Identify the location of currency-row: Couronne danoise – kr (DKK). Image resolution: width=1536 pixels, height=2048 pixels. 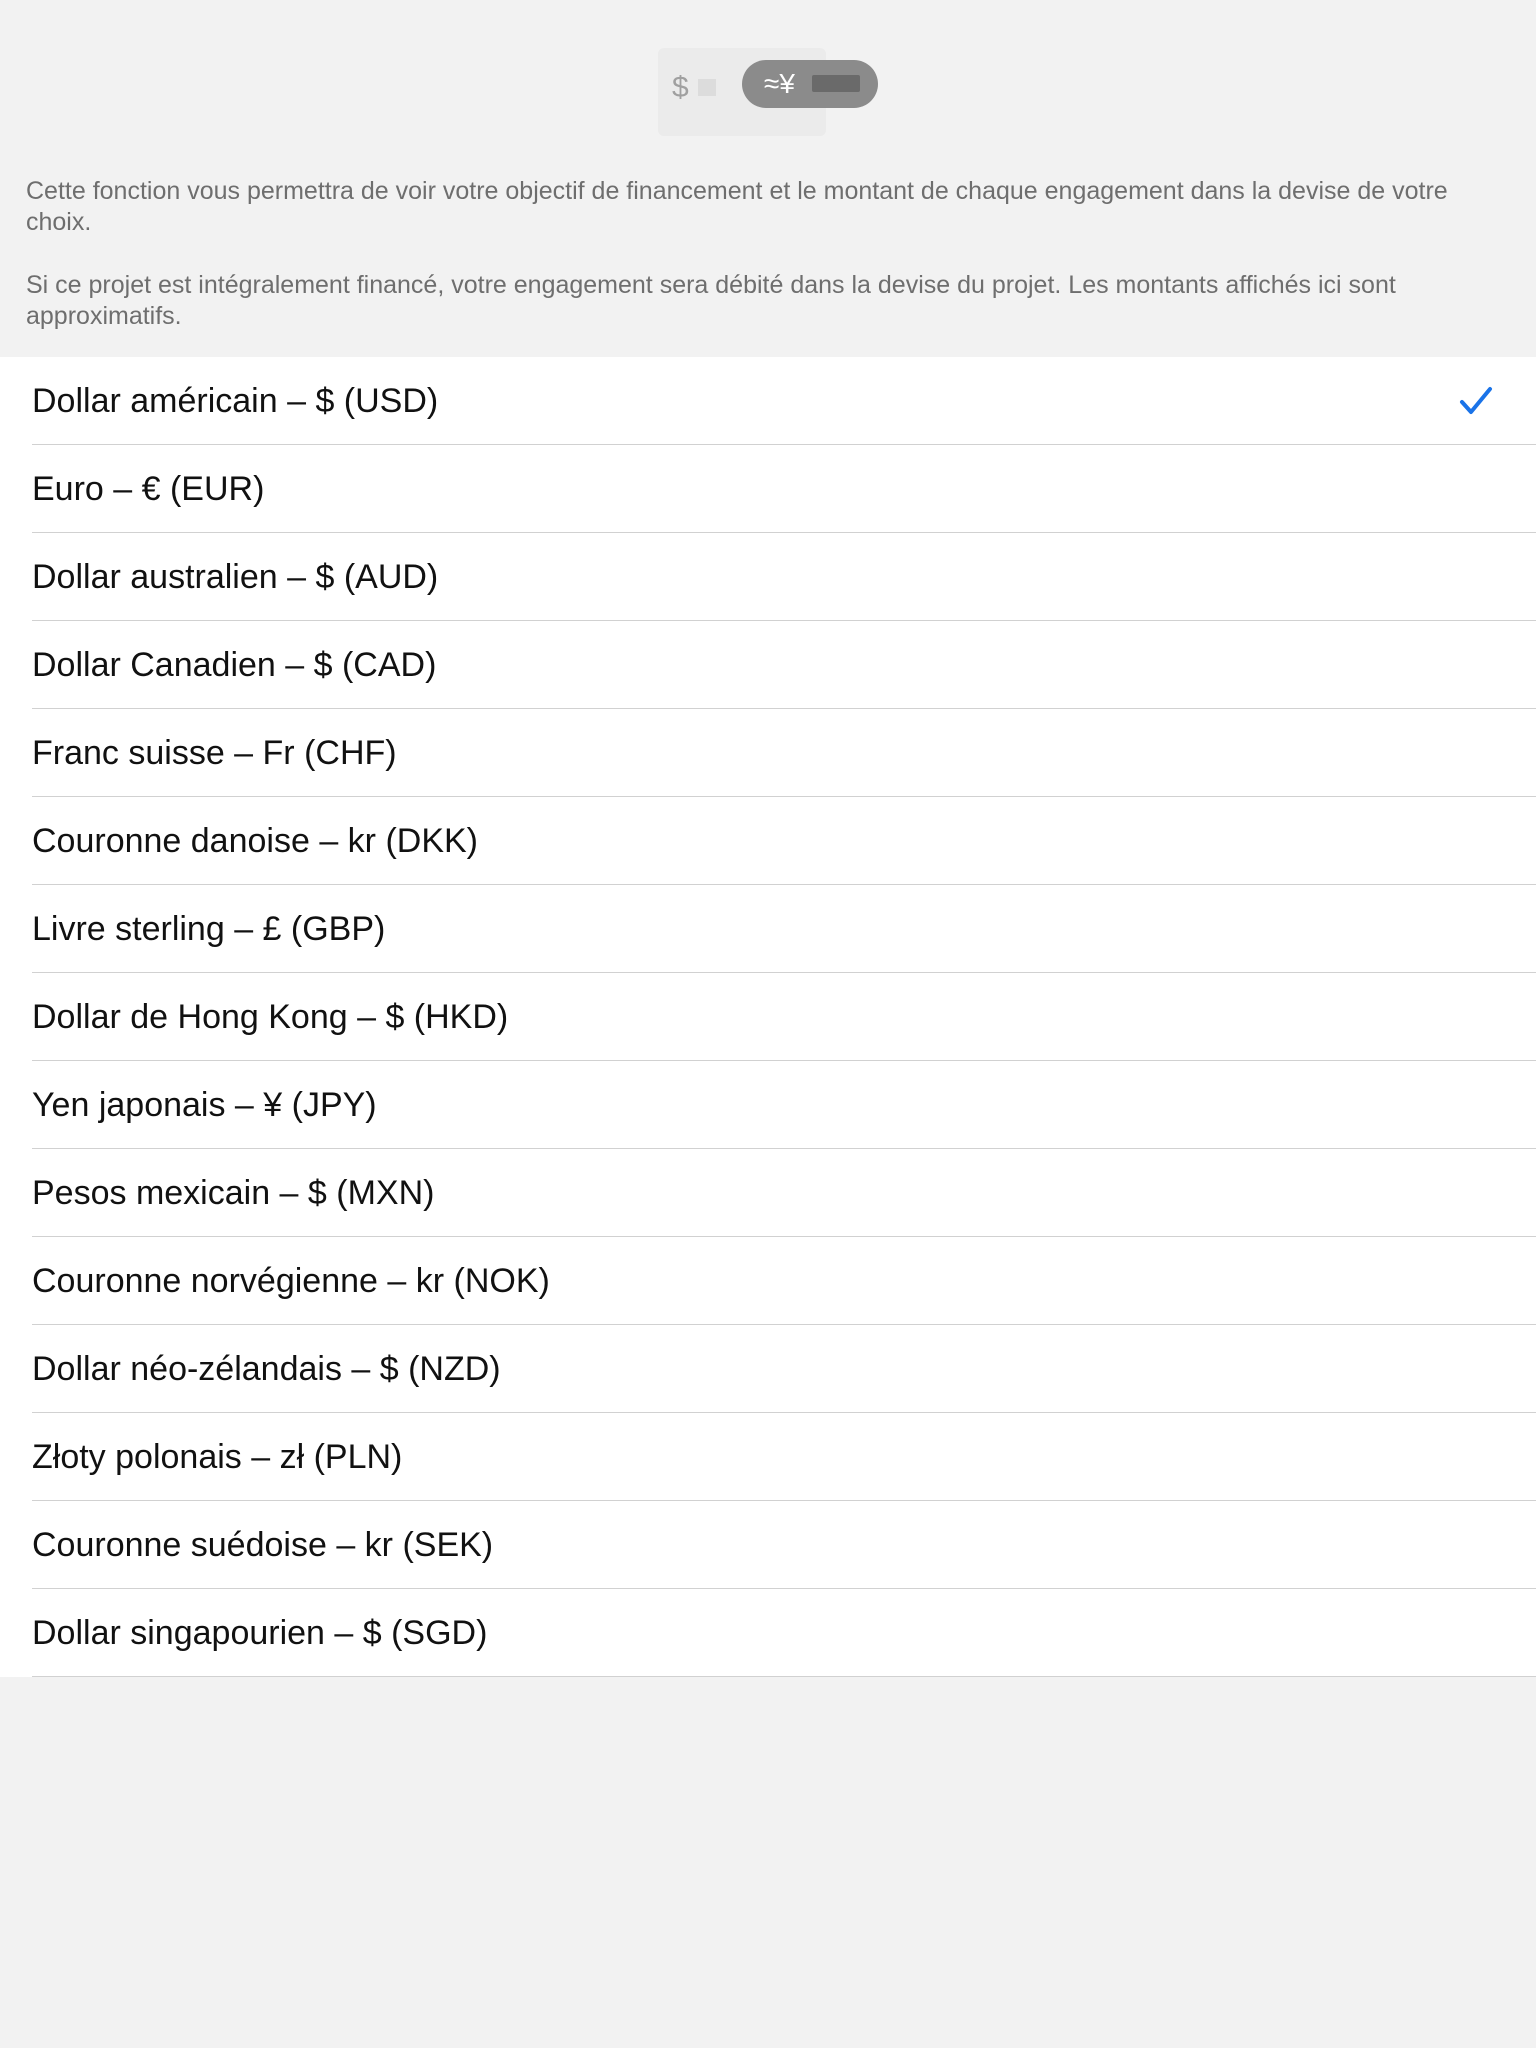
(768, 841).